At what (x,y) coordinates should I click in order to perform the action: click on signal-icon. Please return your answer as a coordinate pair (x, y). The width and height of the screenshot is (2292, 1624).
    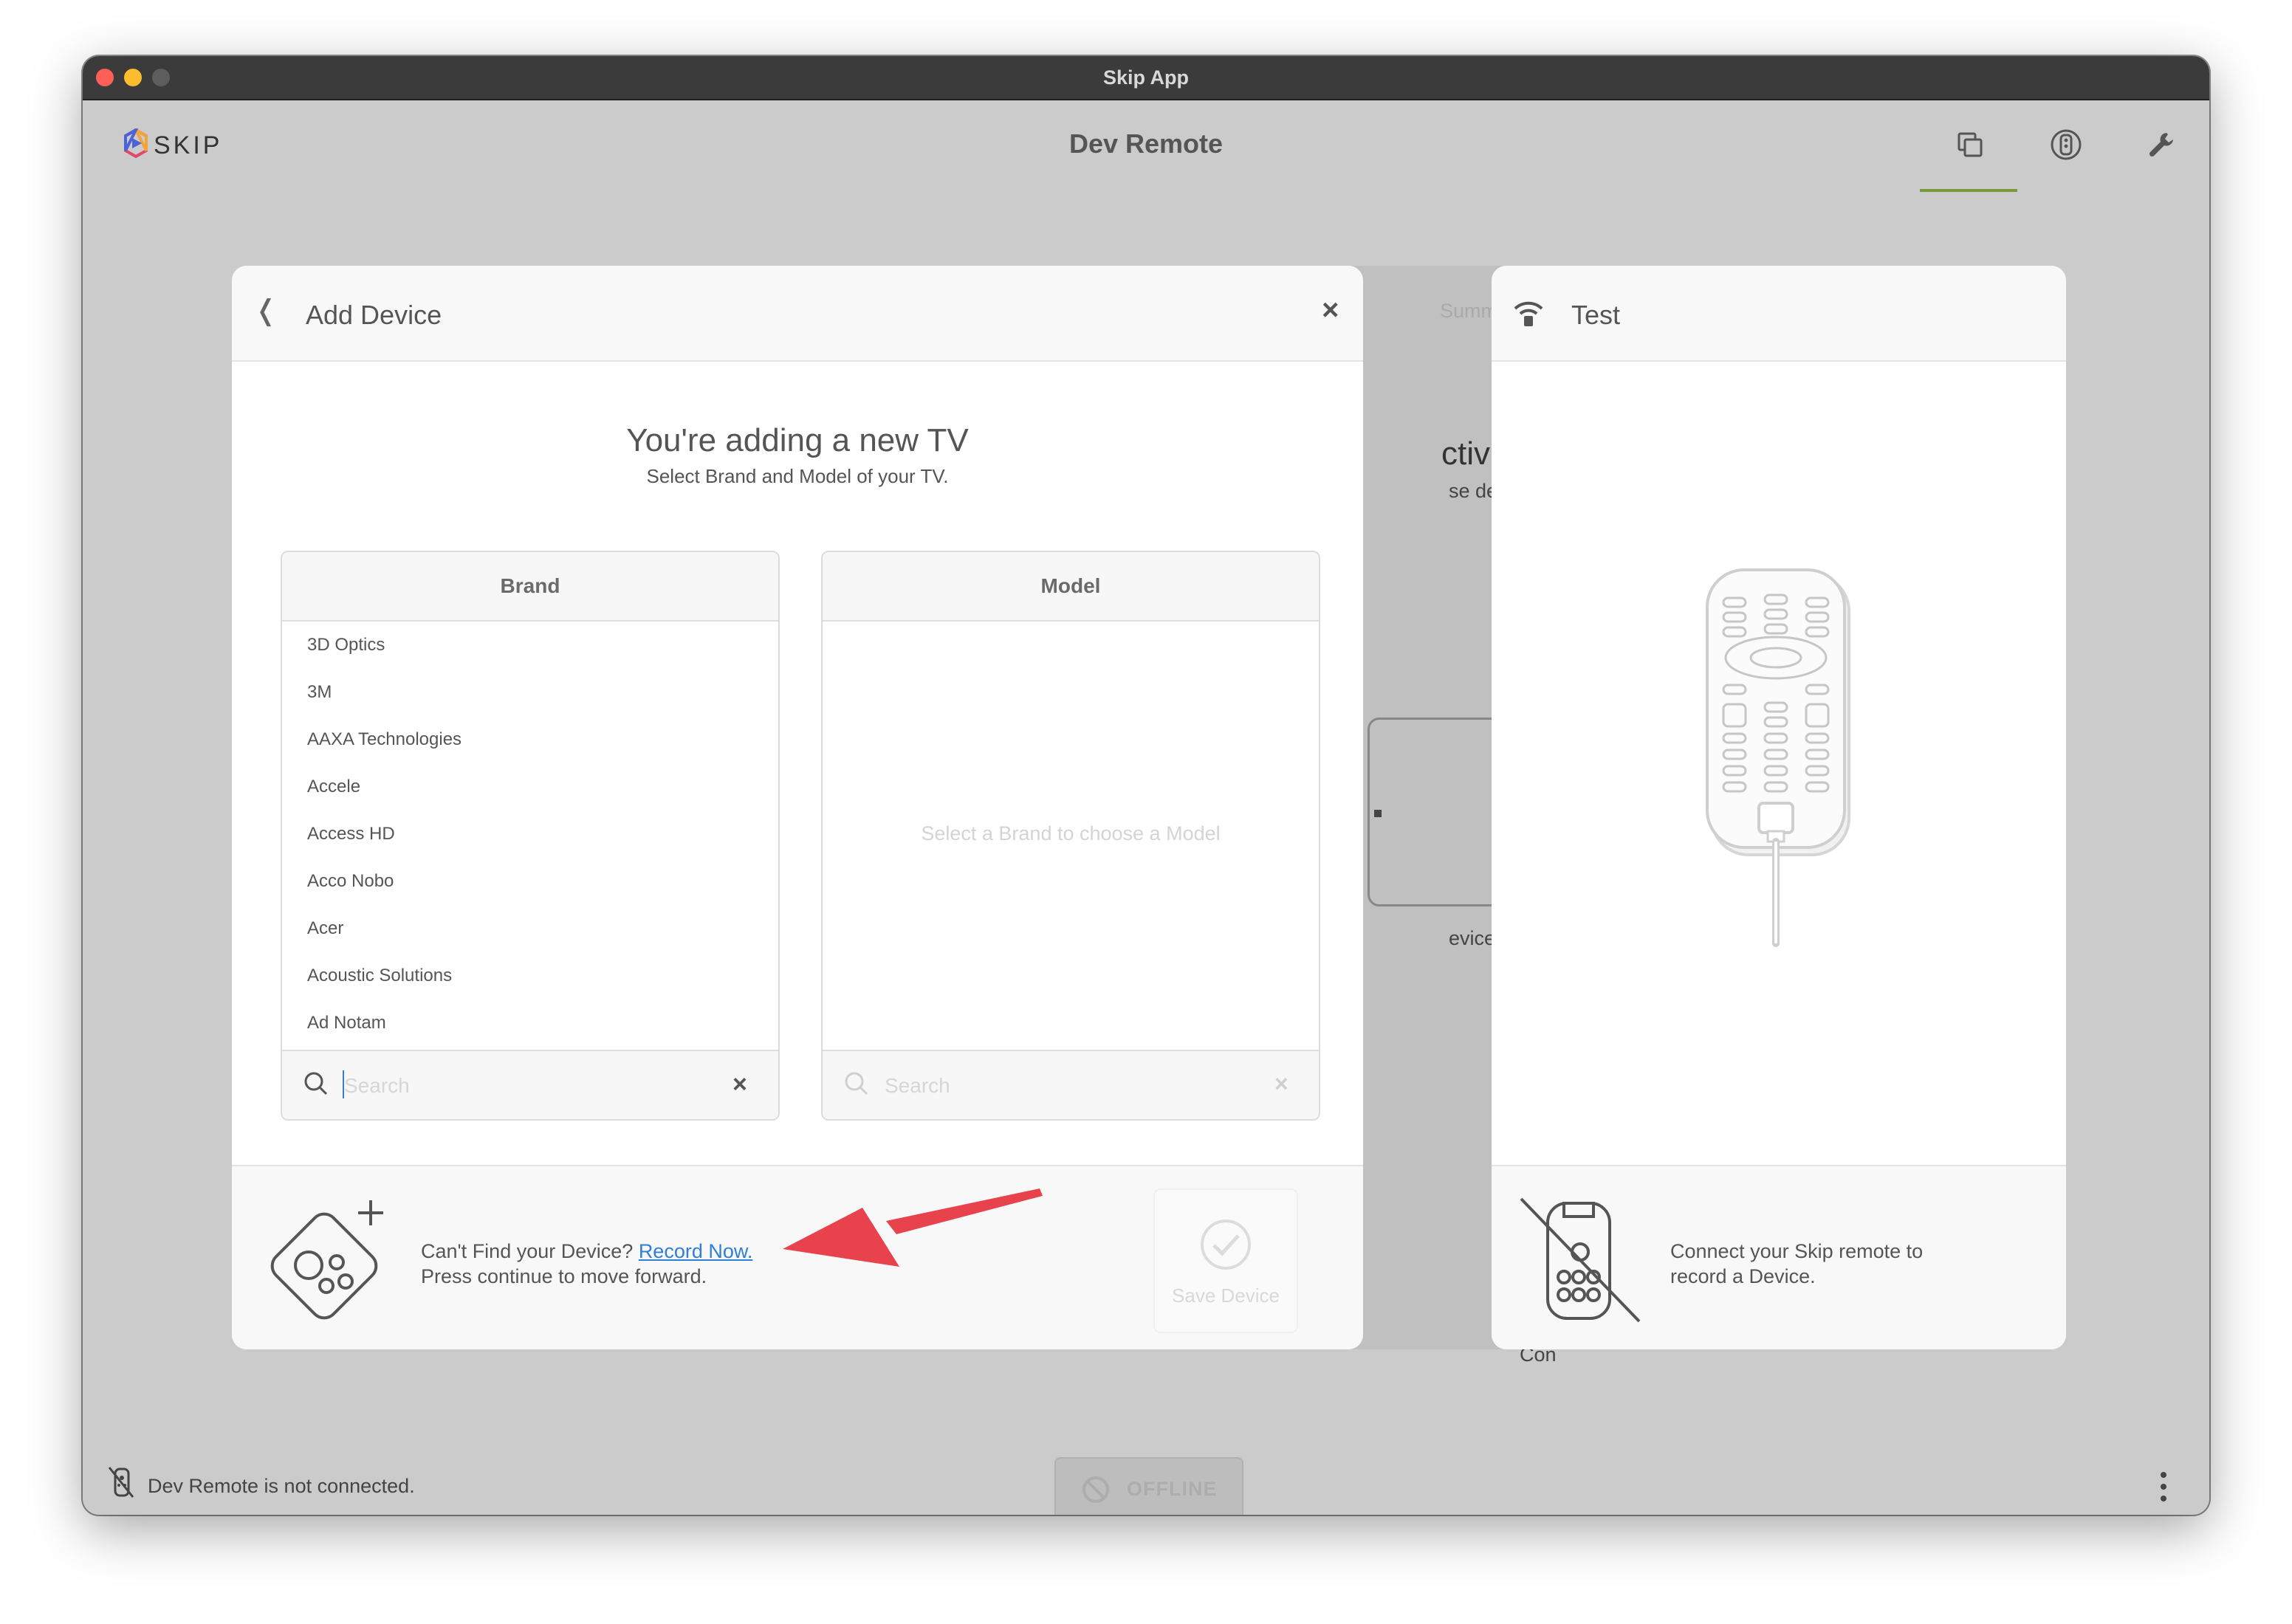
    Looking at the image, I should click on (1528, 313).